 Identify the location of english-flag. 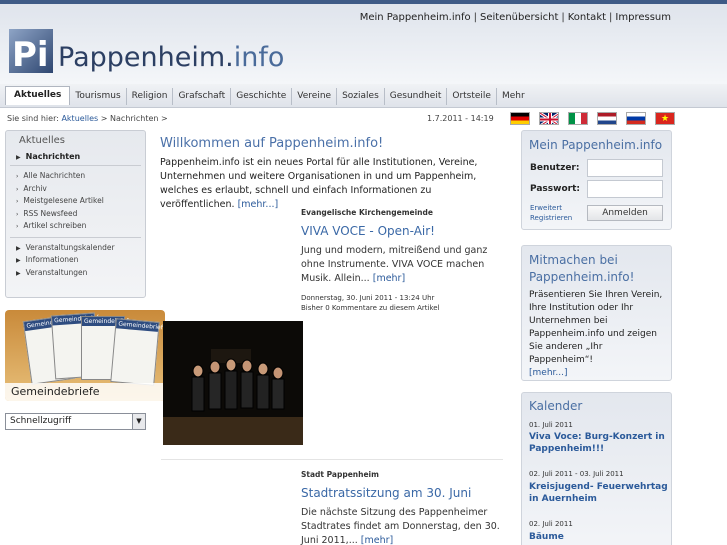
(549, 118).